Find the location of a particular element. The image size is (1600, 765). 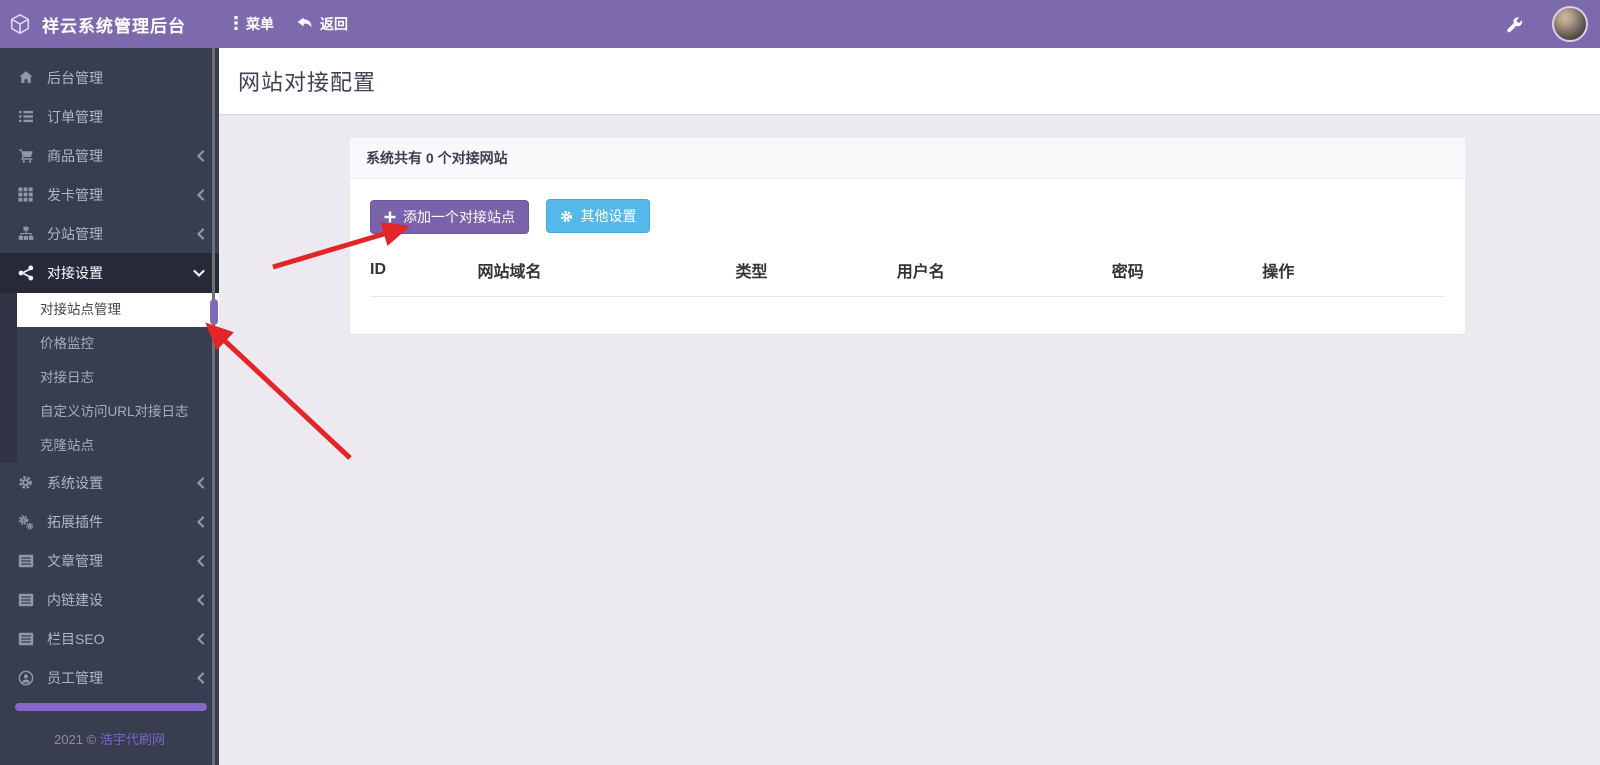

share-nodes-icon is located at coordinates (25, 273).